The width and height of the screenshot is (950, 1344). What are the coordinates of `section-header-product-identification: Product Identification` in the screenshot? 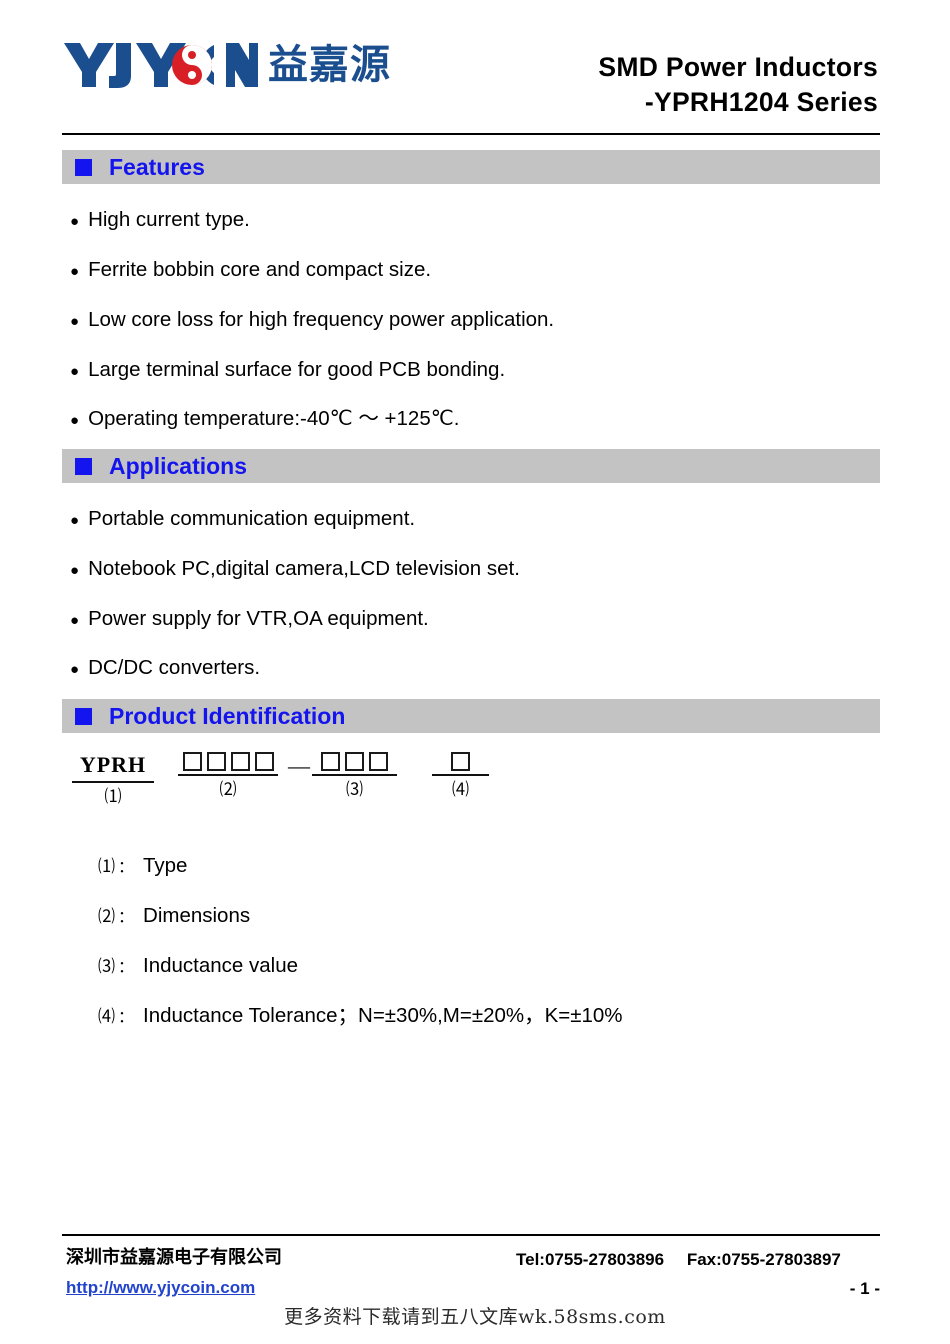 It's located at (471, 716).